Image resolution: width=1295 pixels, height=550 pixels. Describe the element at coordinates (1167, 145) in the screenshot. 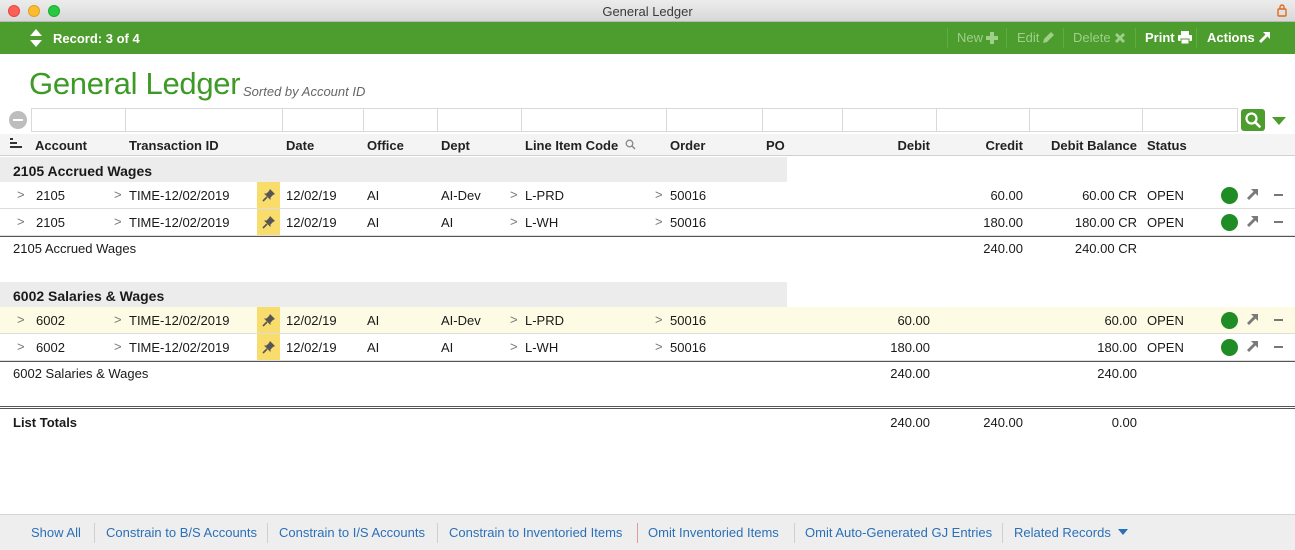

I see `column-status: Status` at that location.